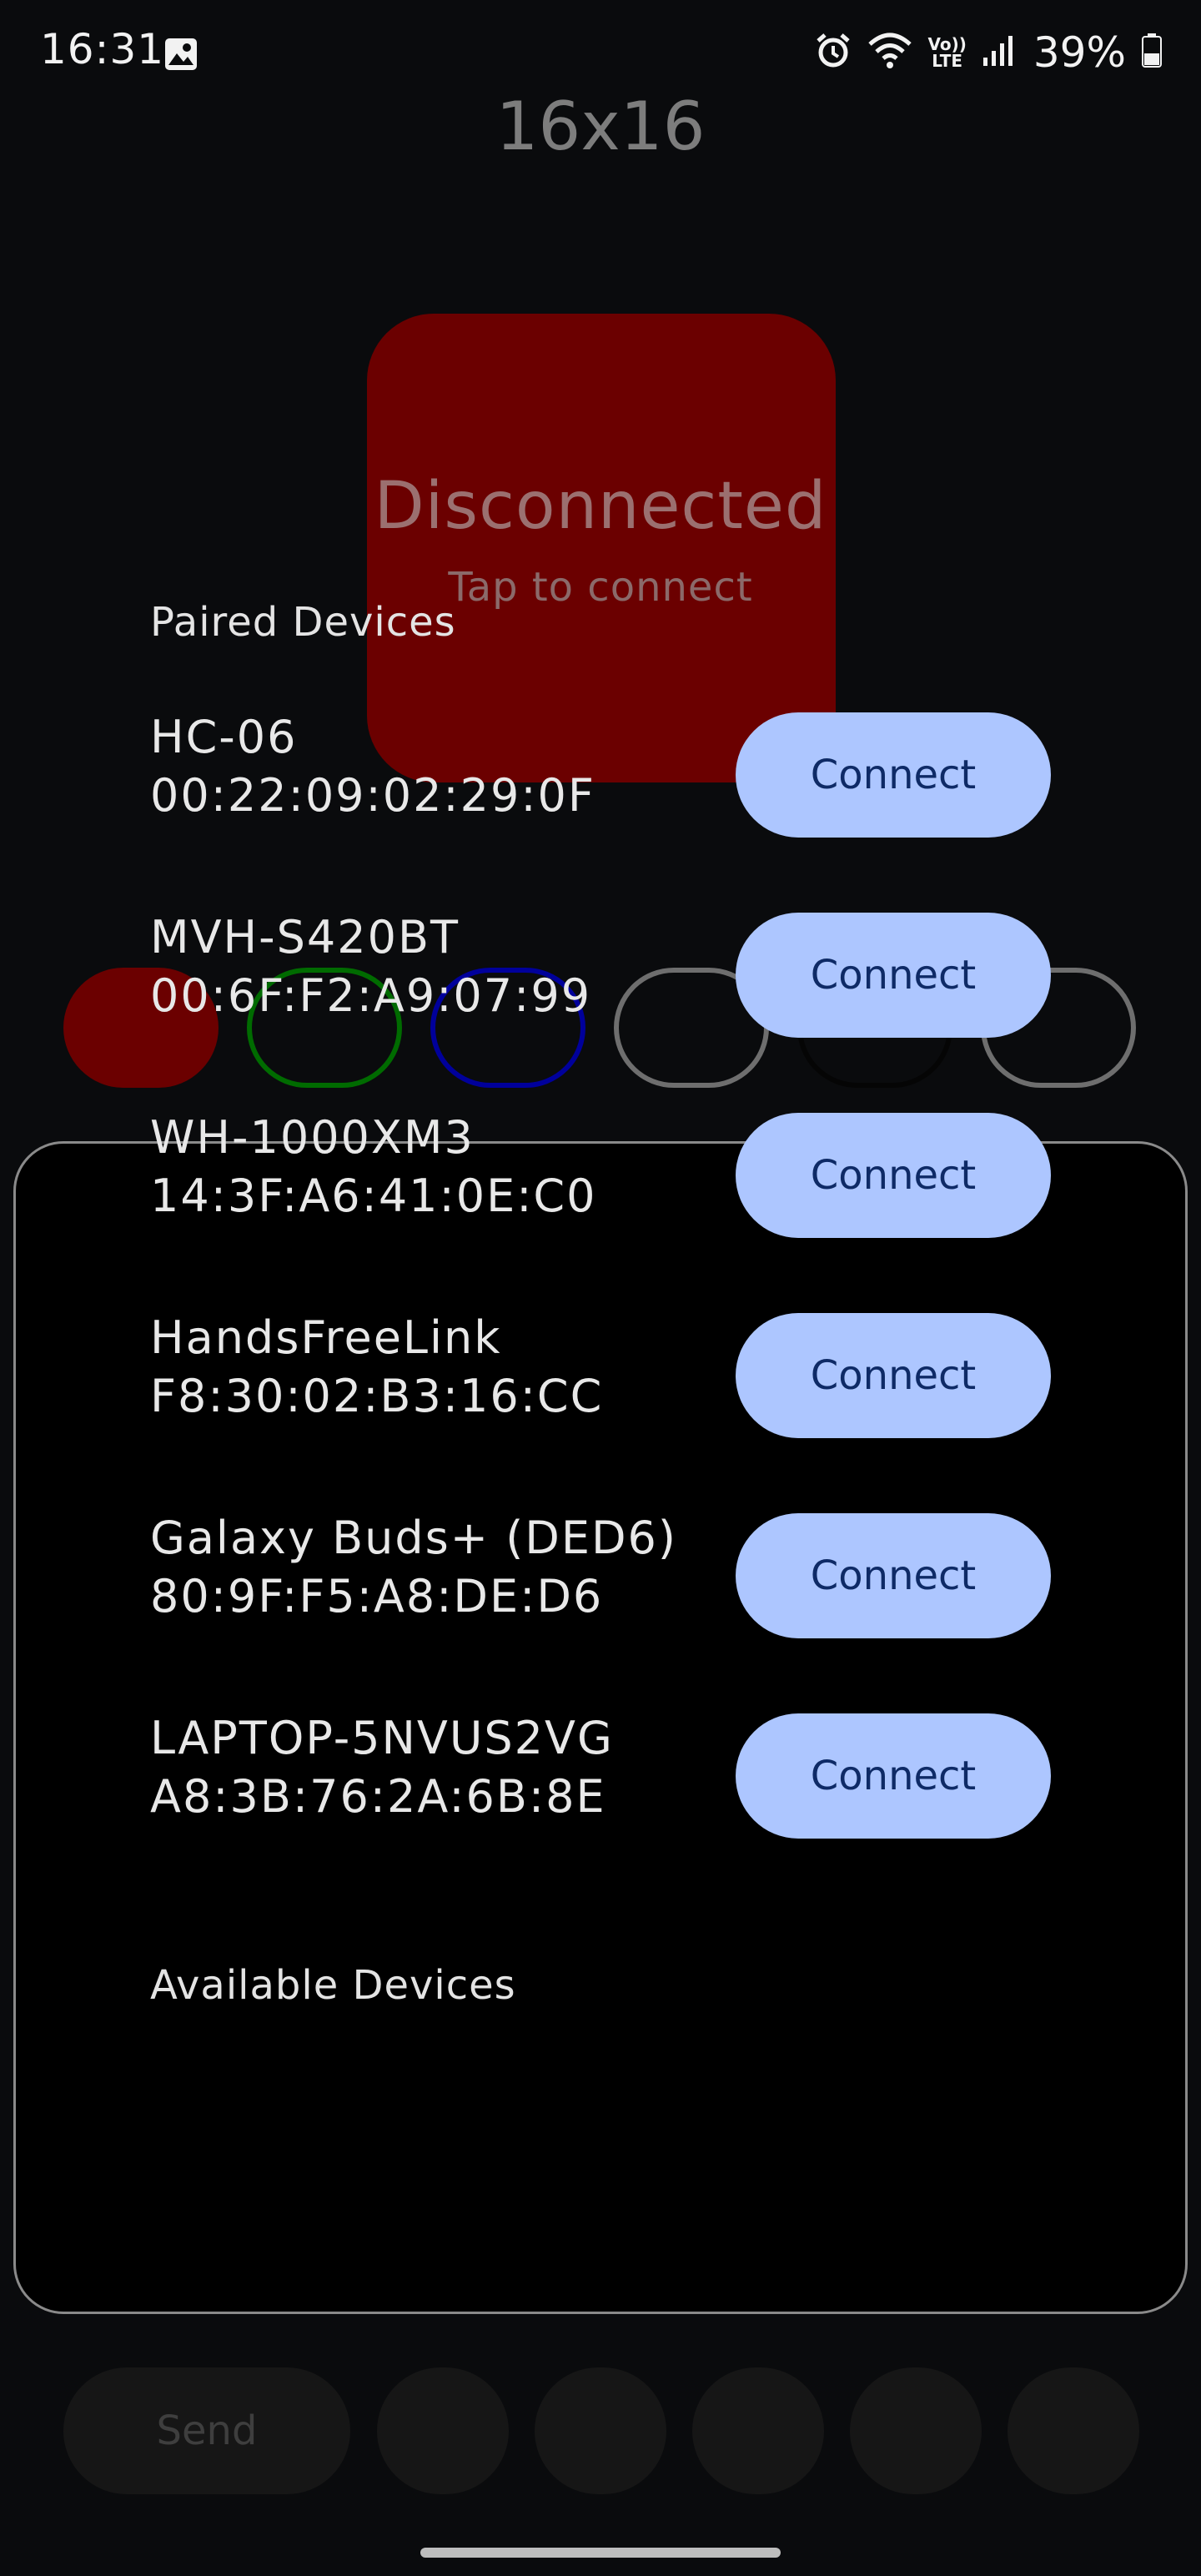 The height and width of the screenshot is (2576, 1201). Describe the element at coordinates (181, 56) in the screenshot. I see `gallery-icon` at that location.